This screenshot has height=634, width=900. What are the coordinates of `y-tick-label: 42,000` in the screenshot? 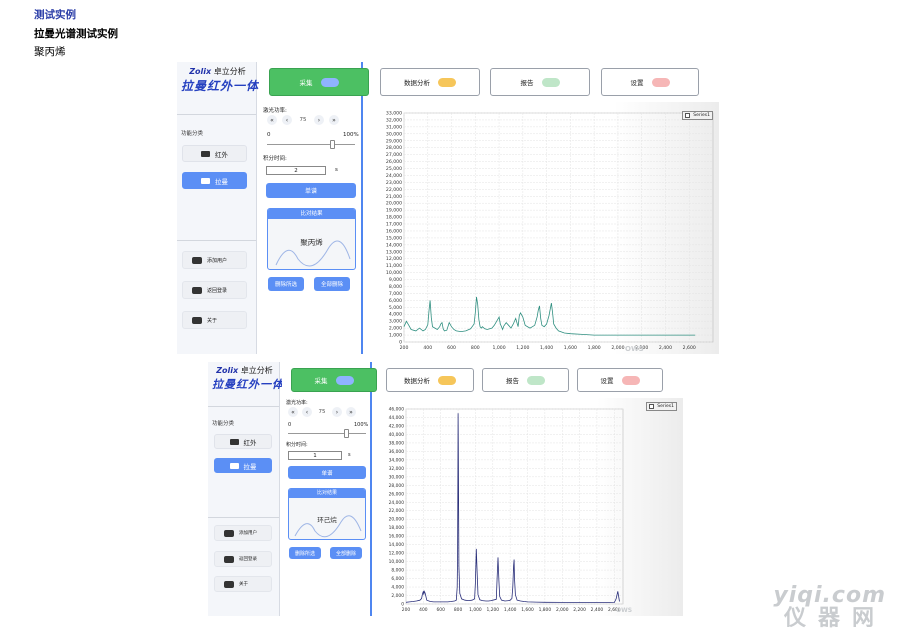 It's located at (397, 426).